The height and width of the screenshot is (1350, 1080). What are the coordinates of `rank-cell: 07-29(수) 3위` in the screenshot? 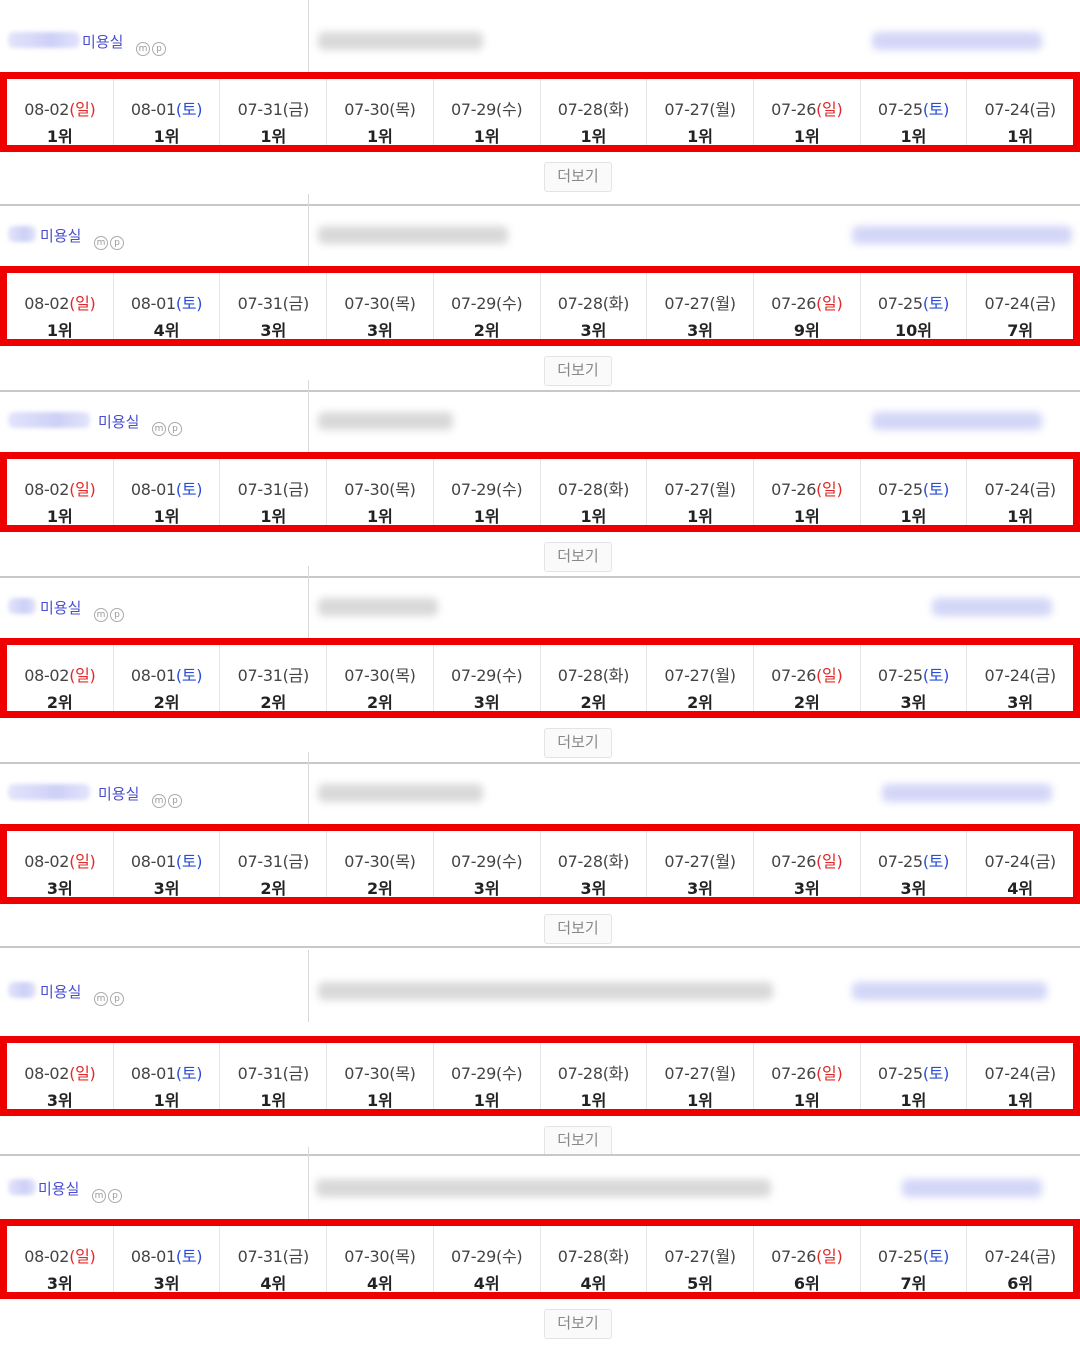 It's located at (487, 864).